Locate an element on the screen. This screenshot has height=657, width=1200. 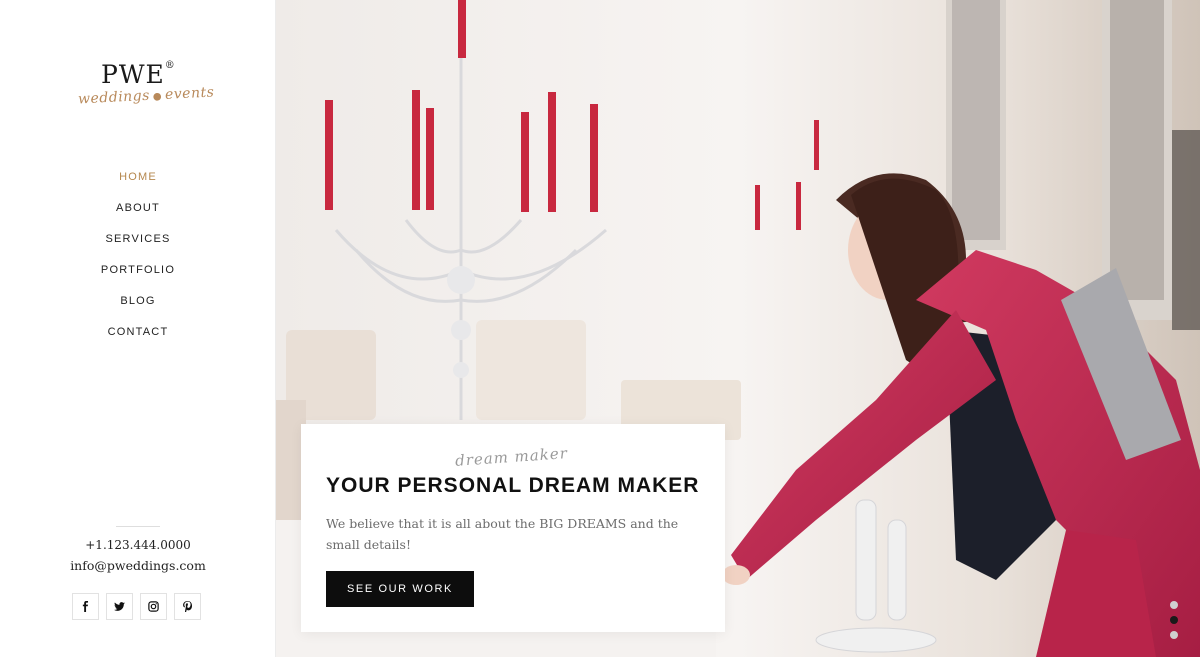
facebook-link is located at coordinates (85, 606).